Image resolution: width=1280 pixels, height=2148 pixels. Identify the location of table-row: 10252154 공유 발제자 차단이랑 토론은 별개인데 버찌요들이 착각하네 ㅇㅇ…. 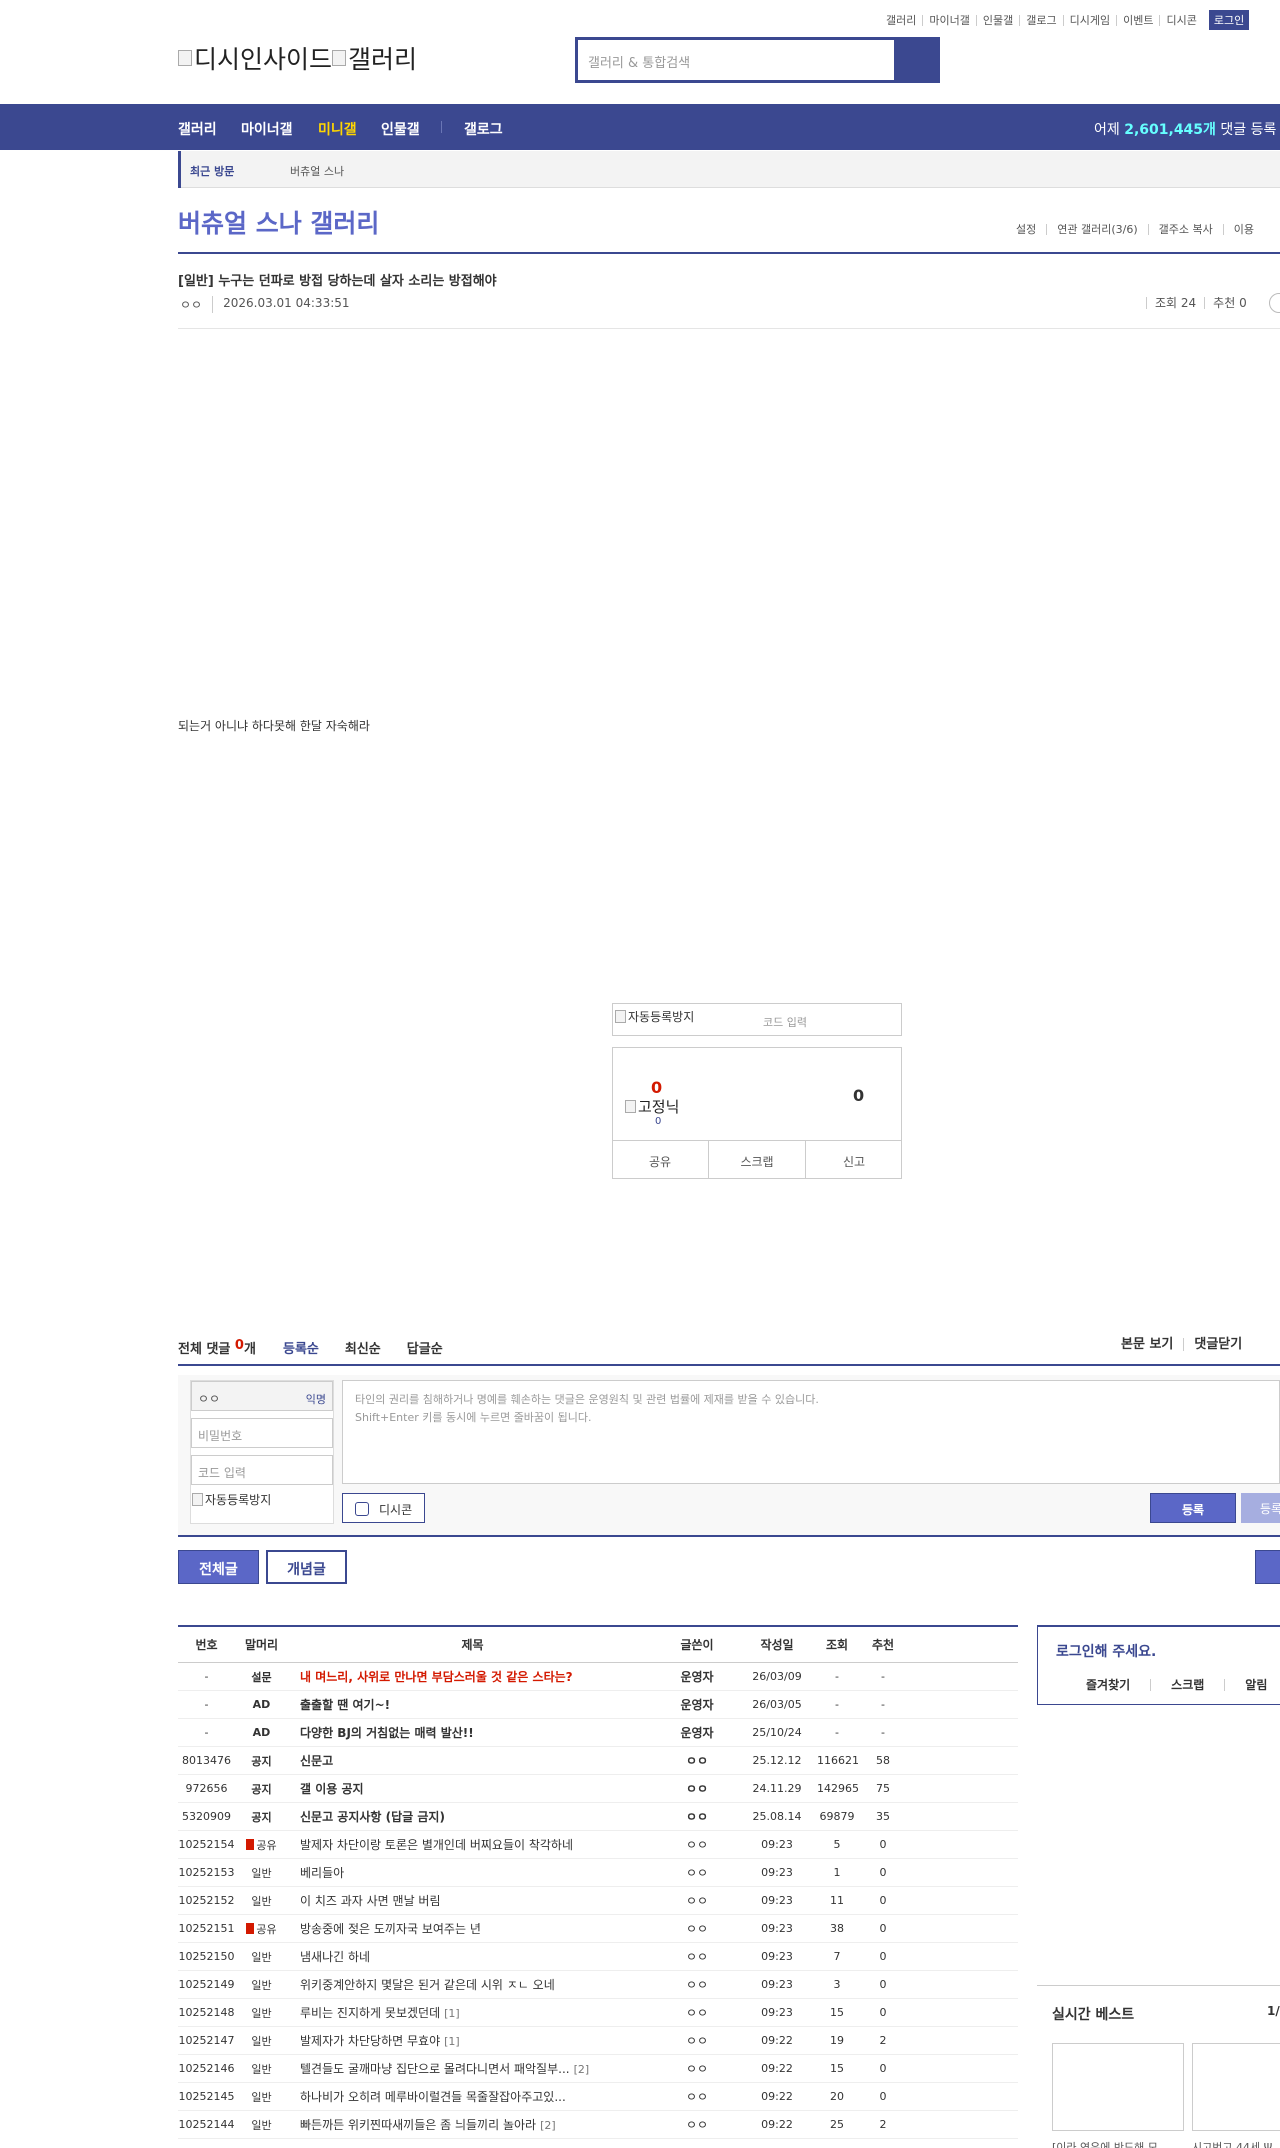
(598, 1845).